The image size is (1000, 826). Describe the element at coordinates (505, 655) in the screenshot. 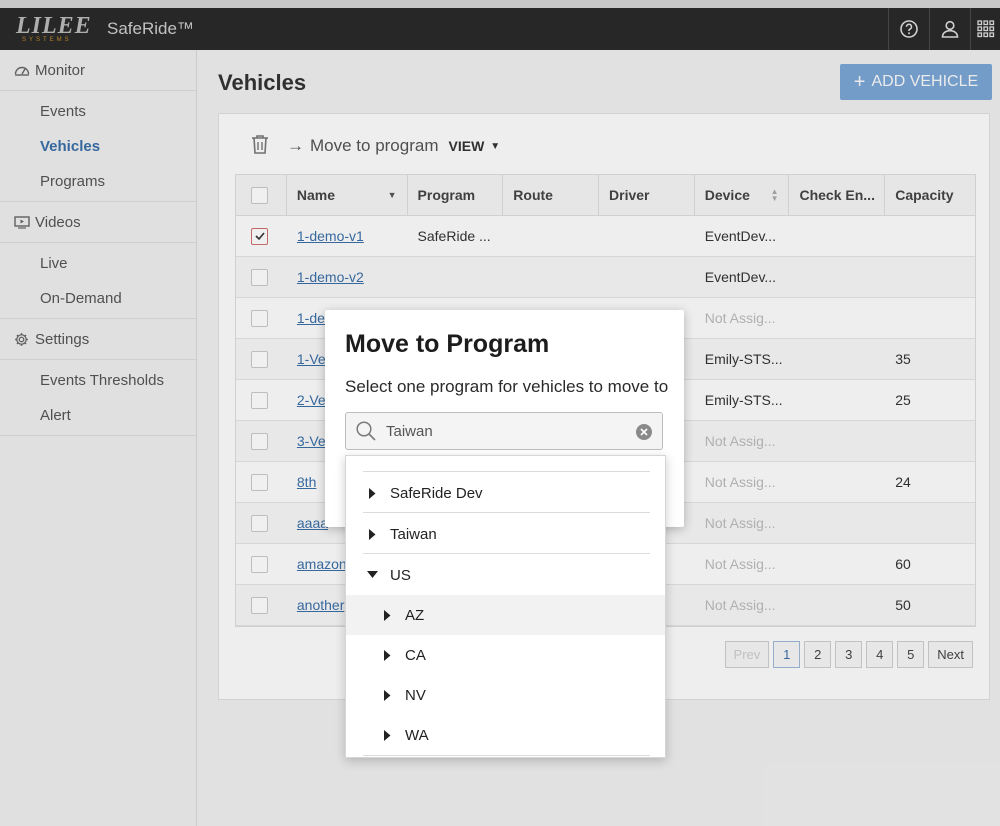

I see `program-tree-item: CA` at that location.